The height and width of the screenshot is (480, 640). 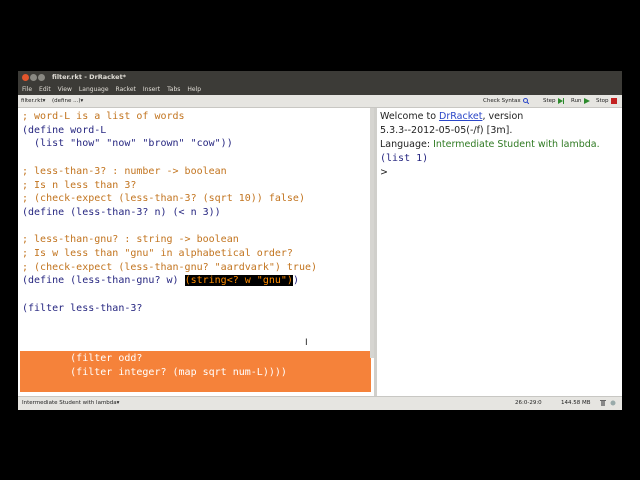 I want to click on code-line: ; less-than-gnu? : string -> boolean, so click(x=130, y=240).